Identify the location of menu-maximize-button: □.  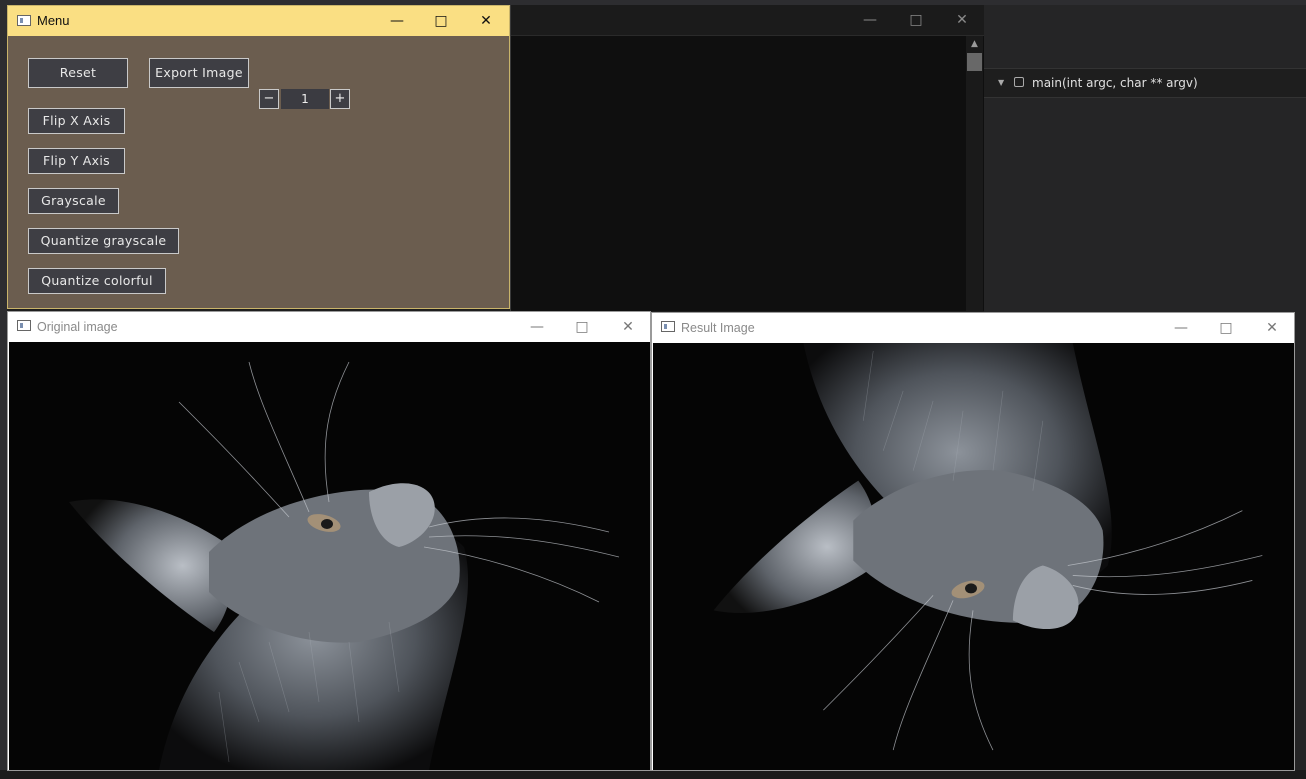
(441, 21).